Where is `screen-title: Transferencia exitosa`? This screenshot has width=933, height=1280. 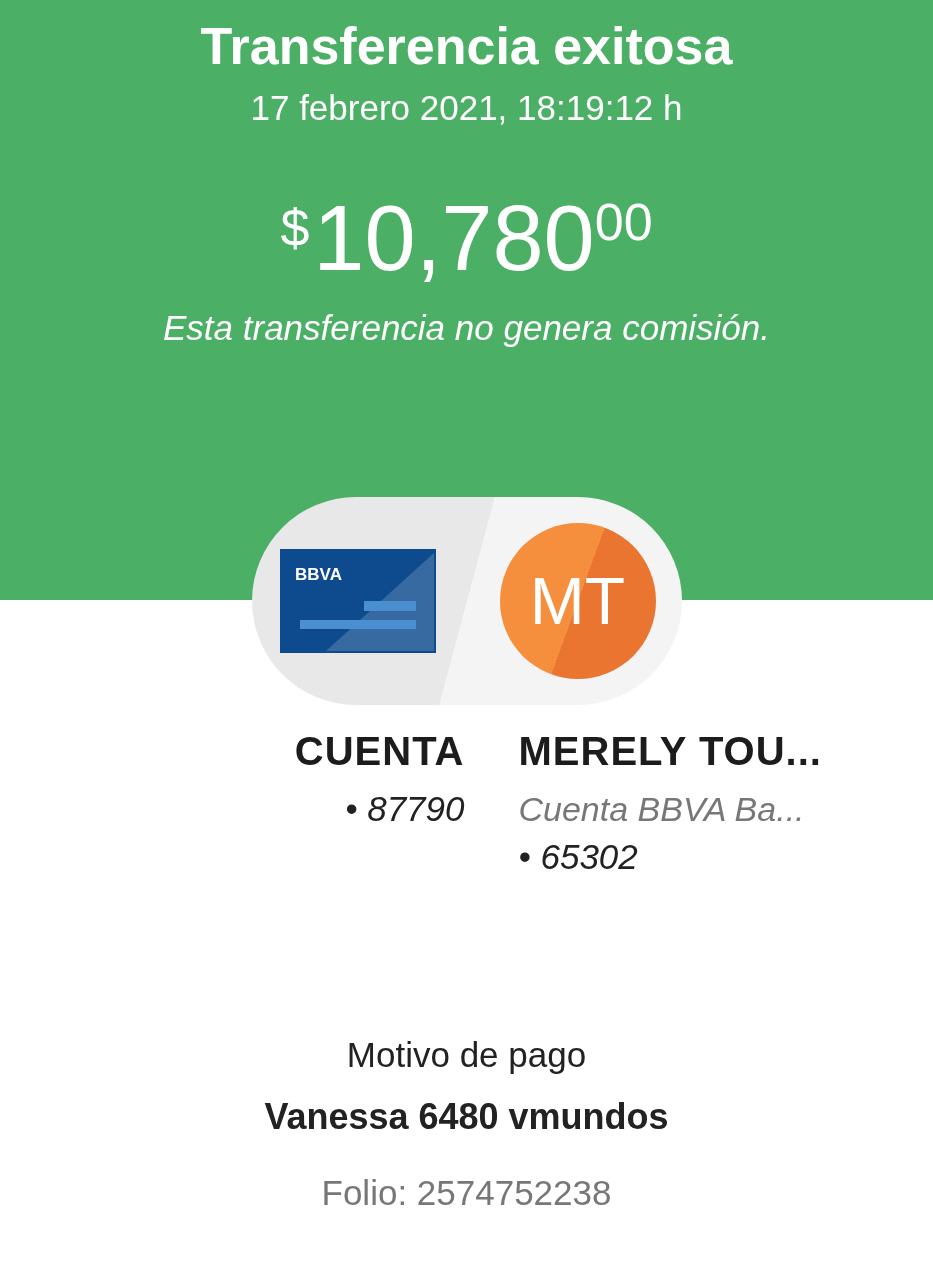
screen-title: Transferencia exitosa is located at coordinates (466, 46).